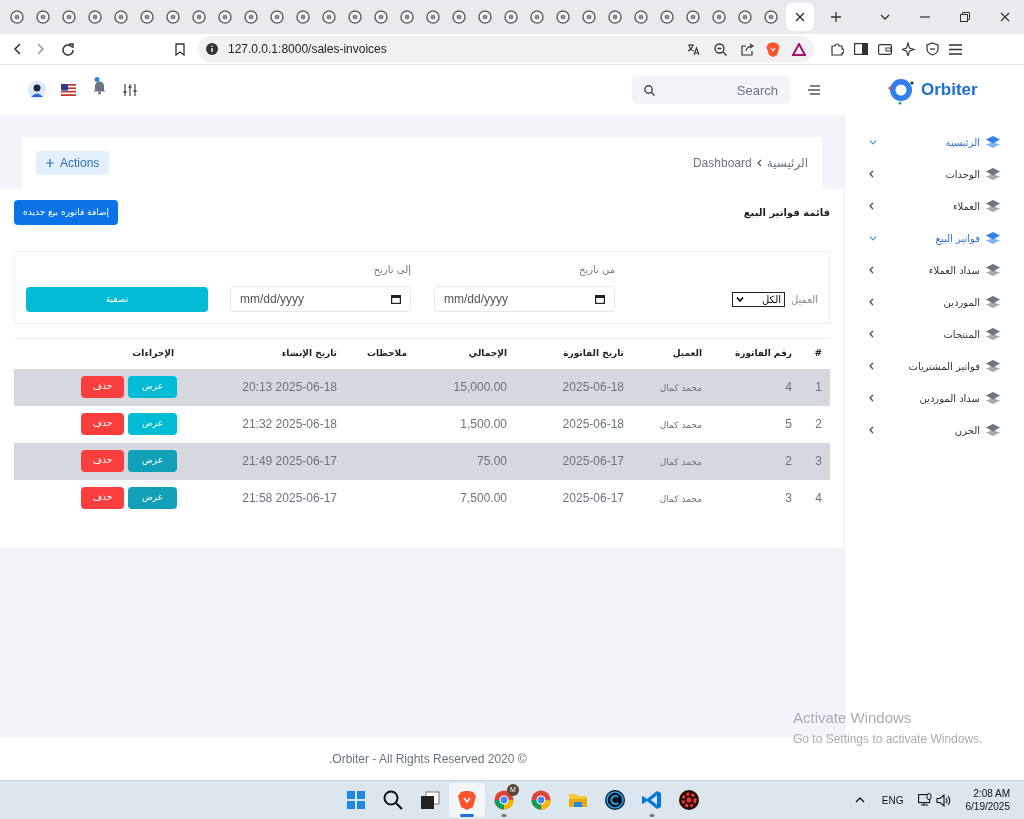 The height and width of the screenshot is (819, 1024). What do you see at coordinates (66, 212) in the screenshot?
I see `add-invoice-button: إضافة فاتوره بيع جديده` at bounding box center [66, 212].